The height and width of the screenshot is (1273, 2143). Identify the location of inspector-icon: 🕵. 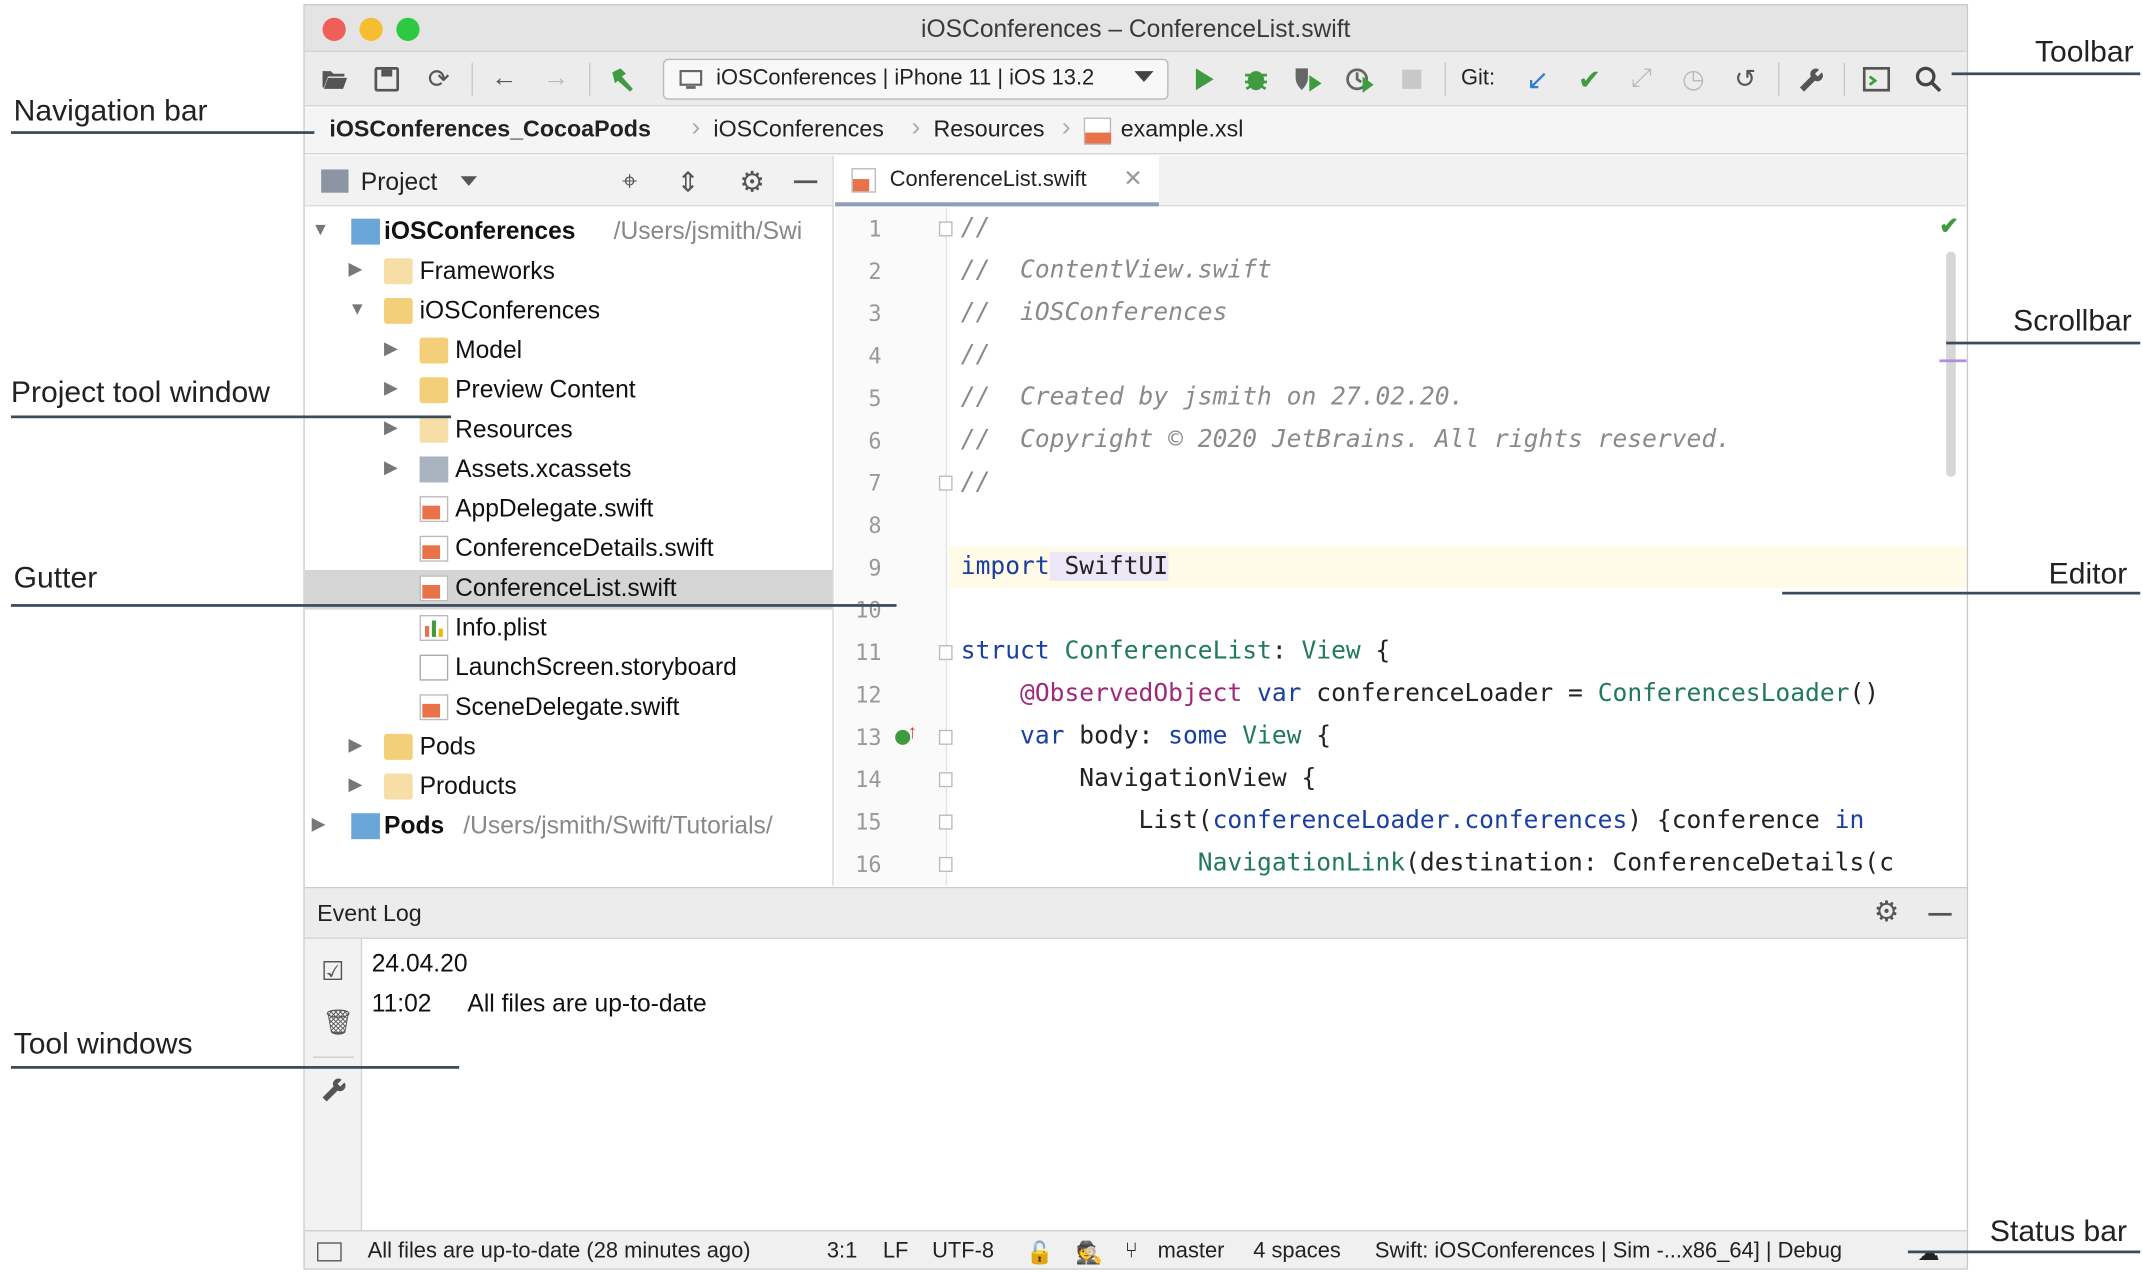
(1089, 1253).